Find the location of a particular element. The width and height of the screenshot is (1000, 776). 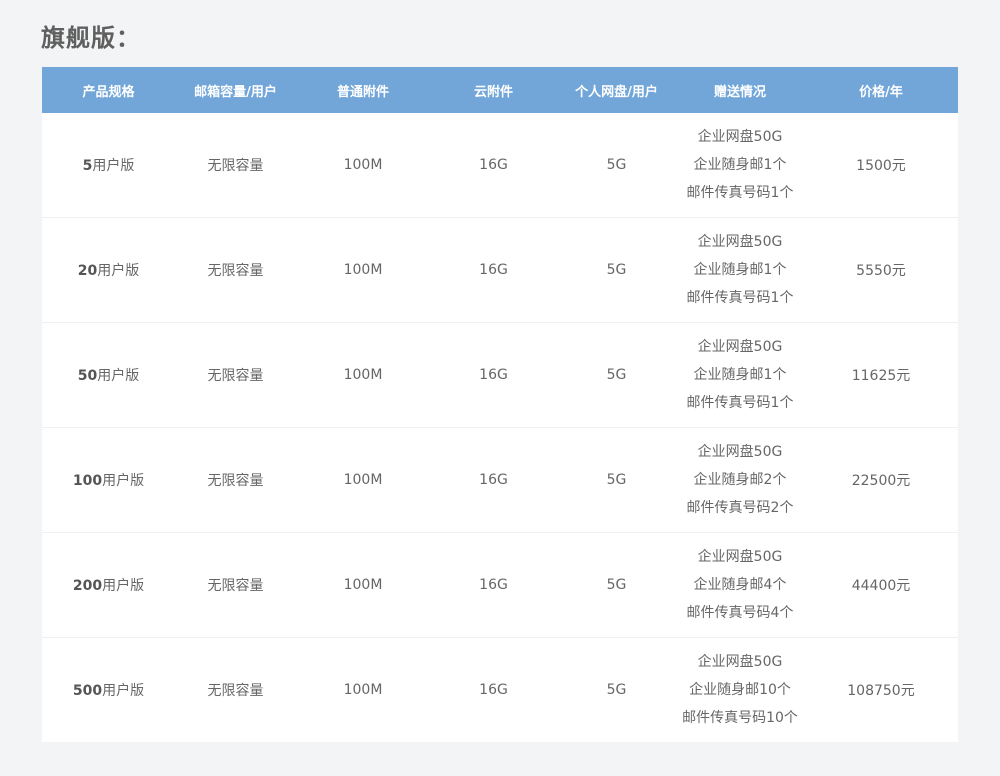

page-title: 旗舰版： is located at coordinates (91, 38).